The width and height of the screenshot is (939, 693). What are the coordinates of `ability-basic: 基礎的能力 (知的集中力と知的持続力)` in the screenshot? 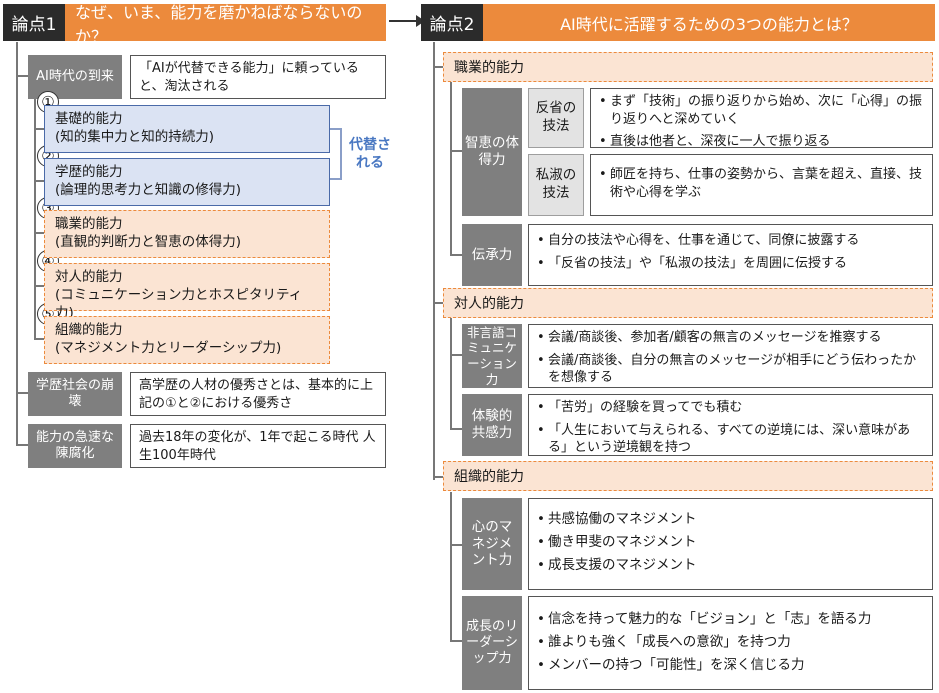 It's located at (187, 129).